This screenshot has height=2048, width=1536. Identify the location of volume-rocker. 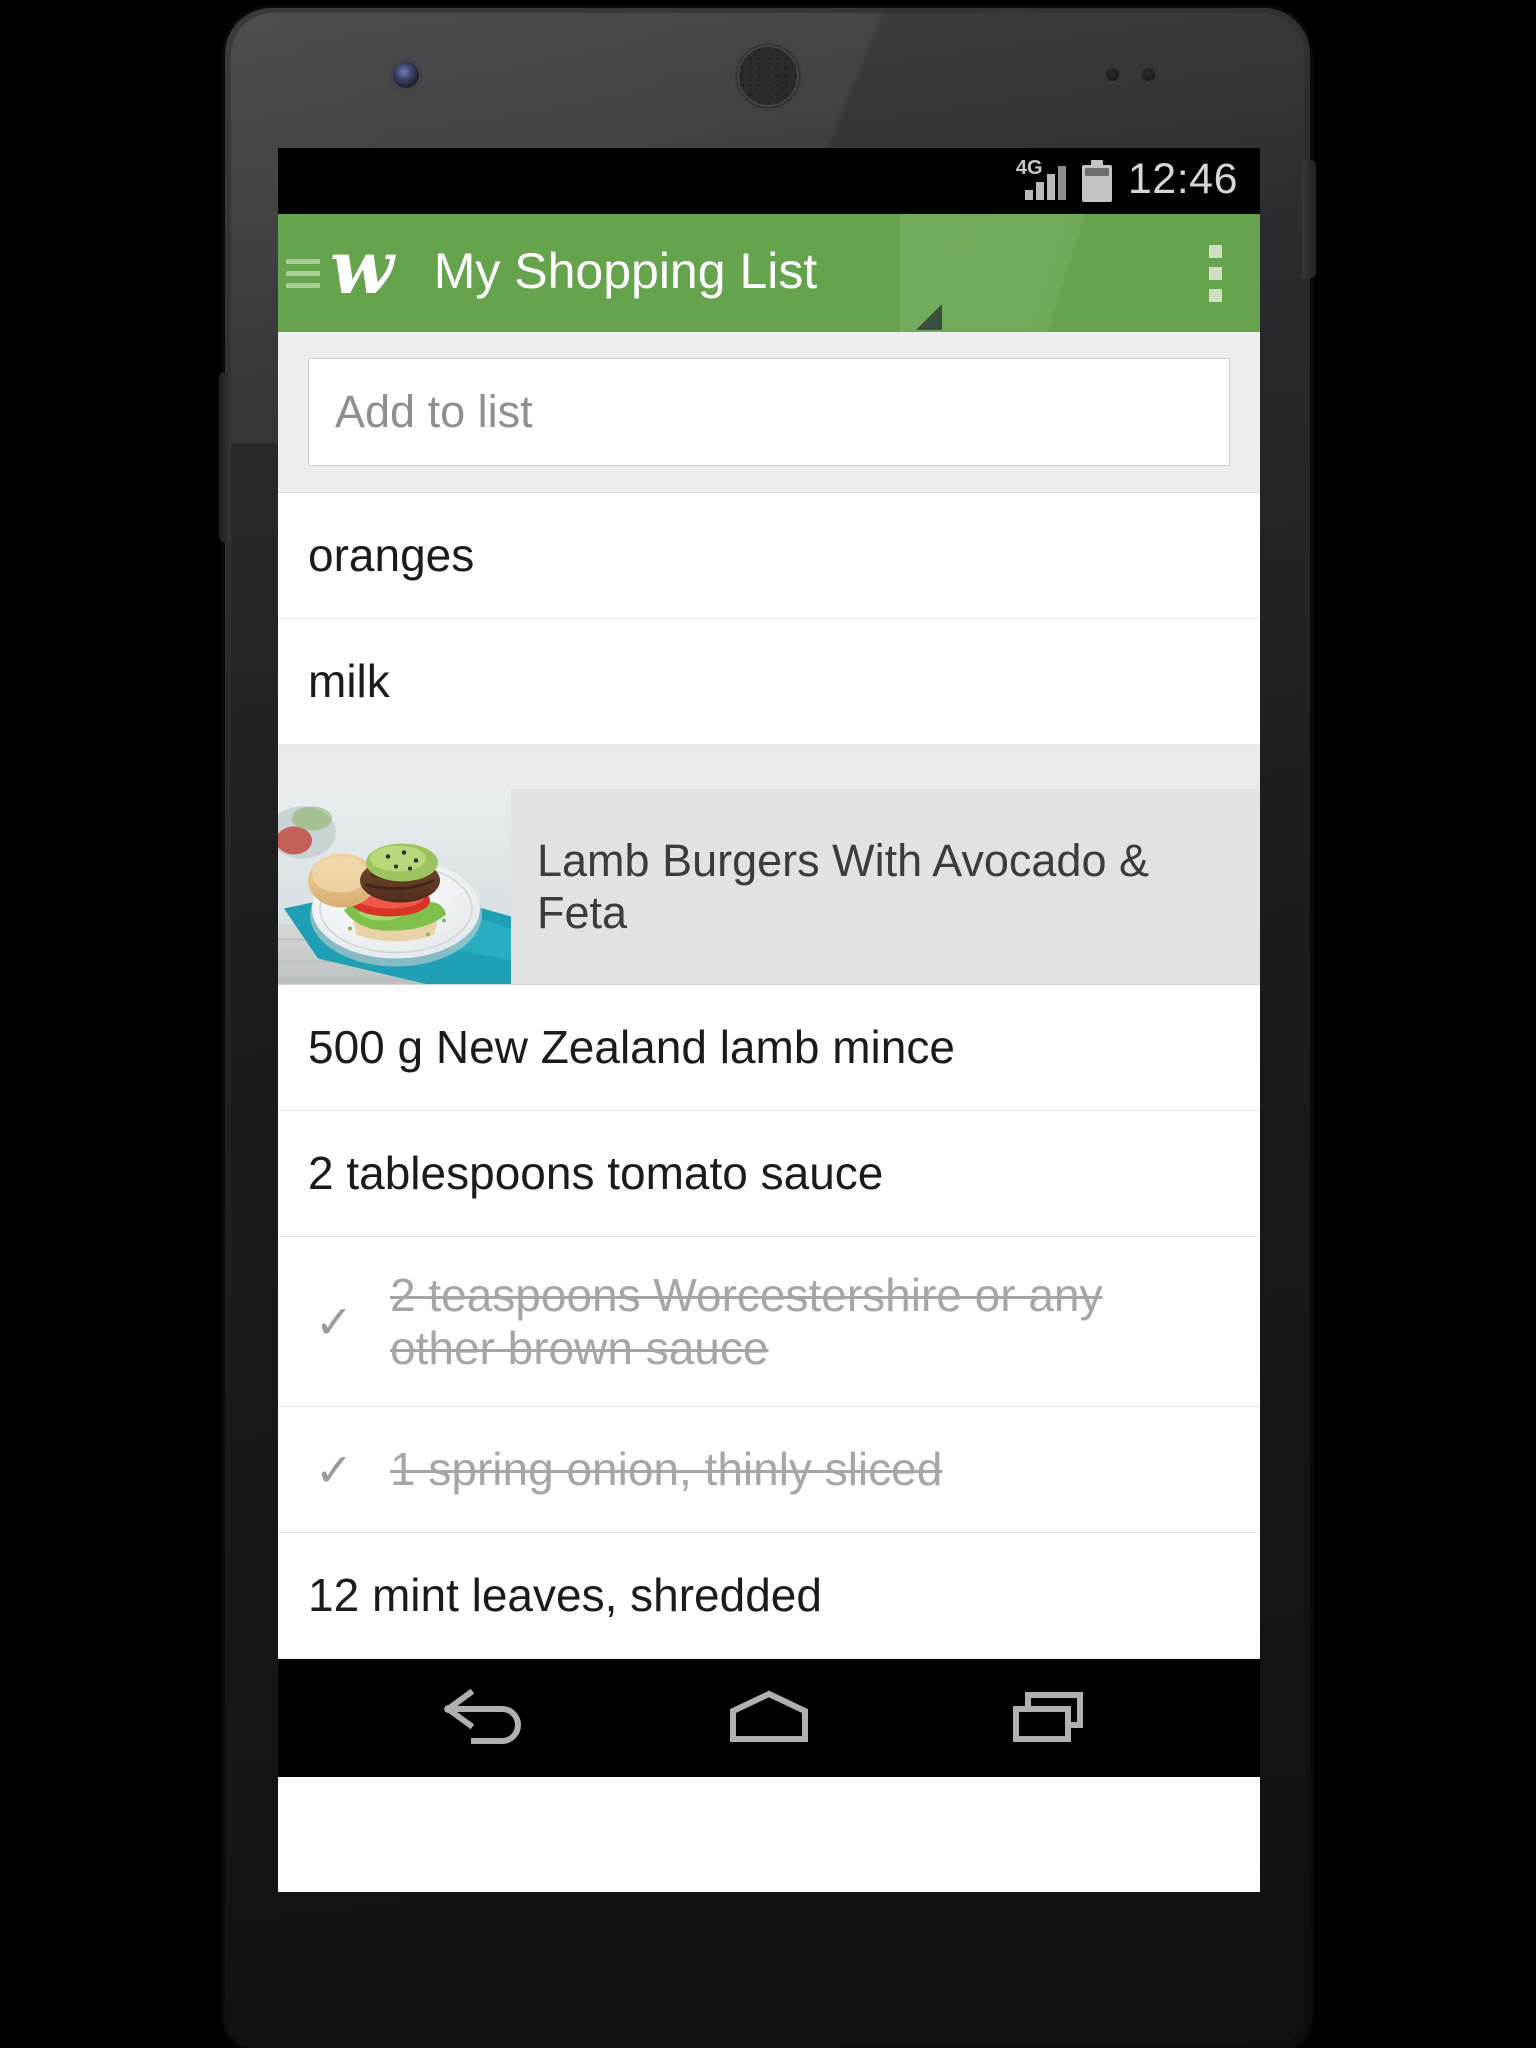
(225, 457).